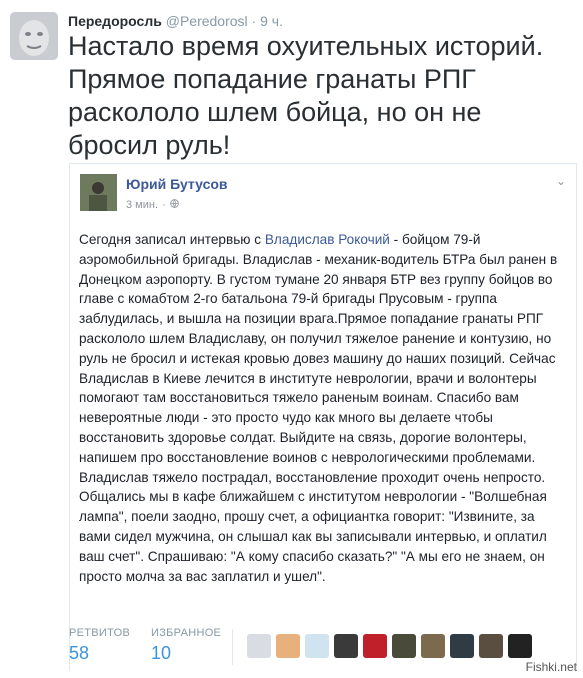 The width and height of the screenshot is (583, 678). Describe the element at coordinates (375, 646) in the screenshot. I see `avatar-5-icon` at that location.